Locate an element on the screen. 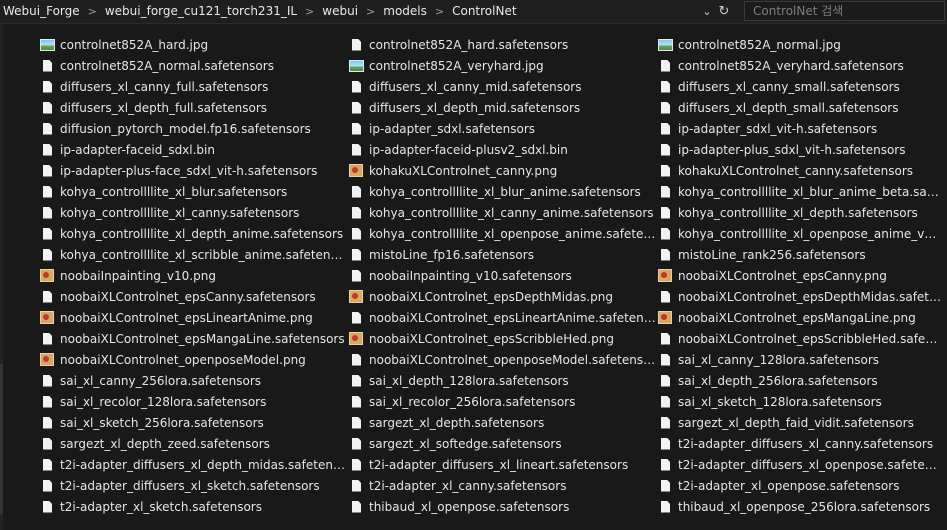 This screenshot has width=947, height=530. navigation-pane-scrollbar is located at coordinates (1, 277).